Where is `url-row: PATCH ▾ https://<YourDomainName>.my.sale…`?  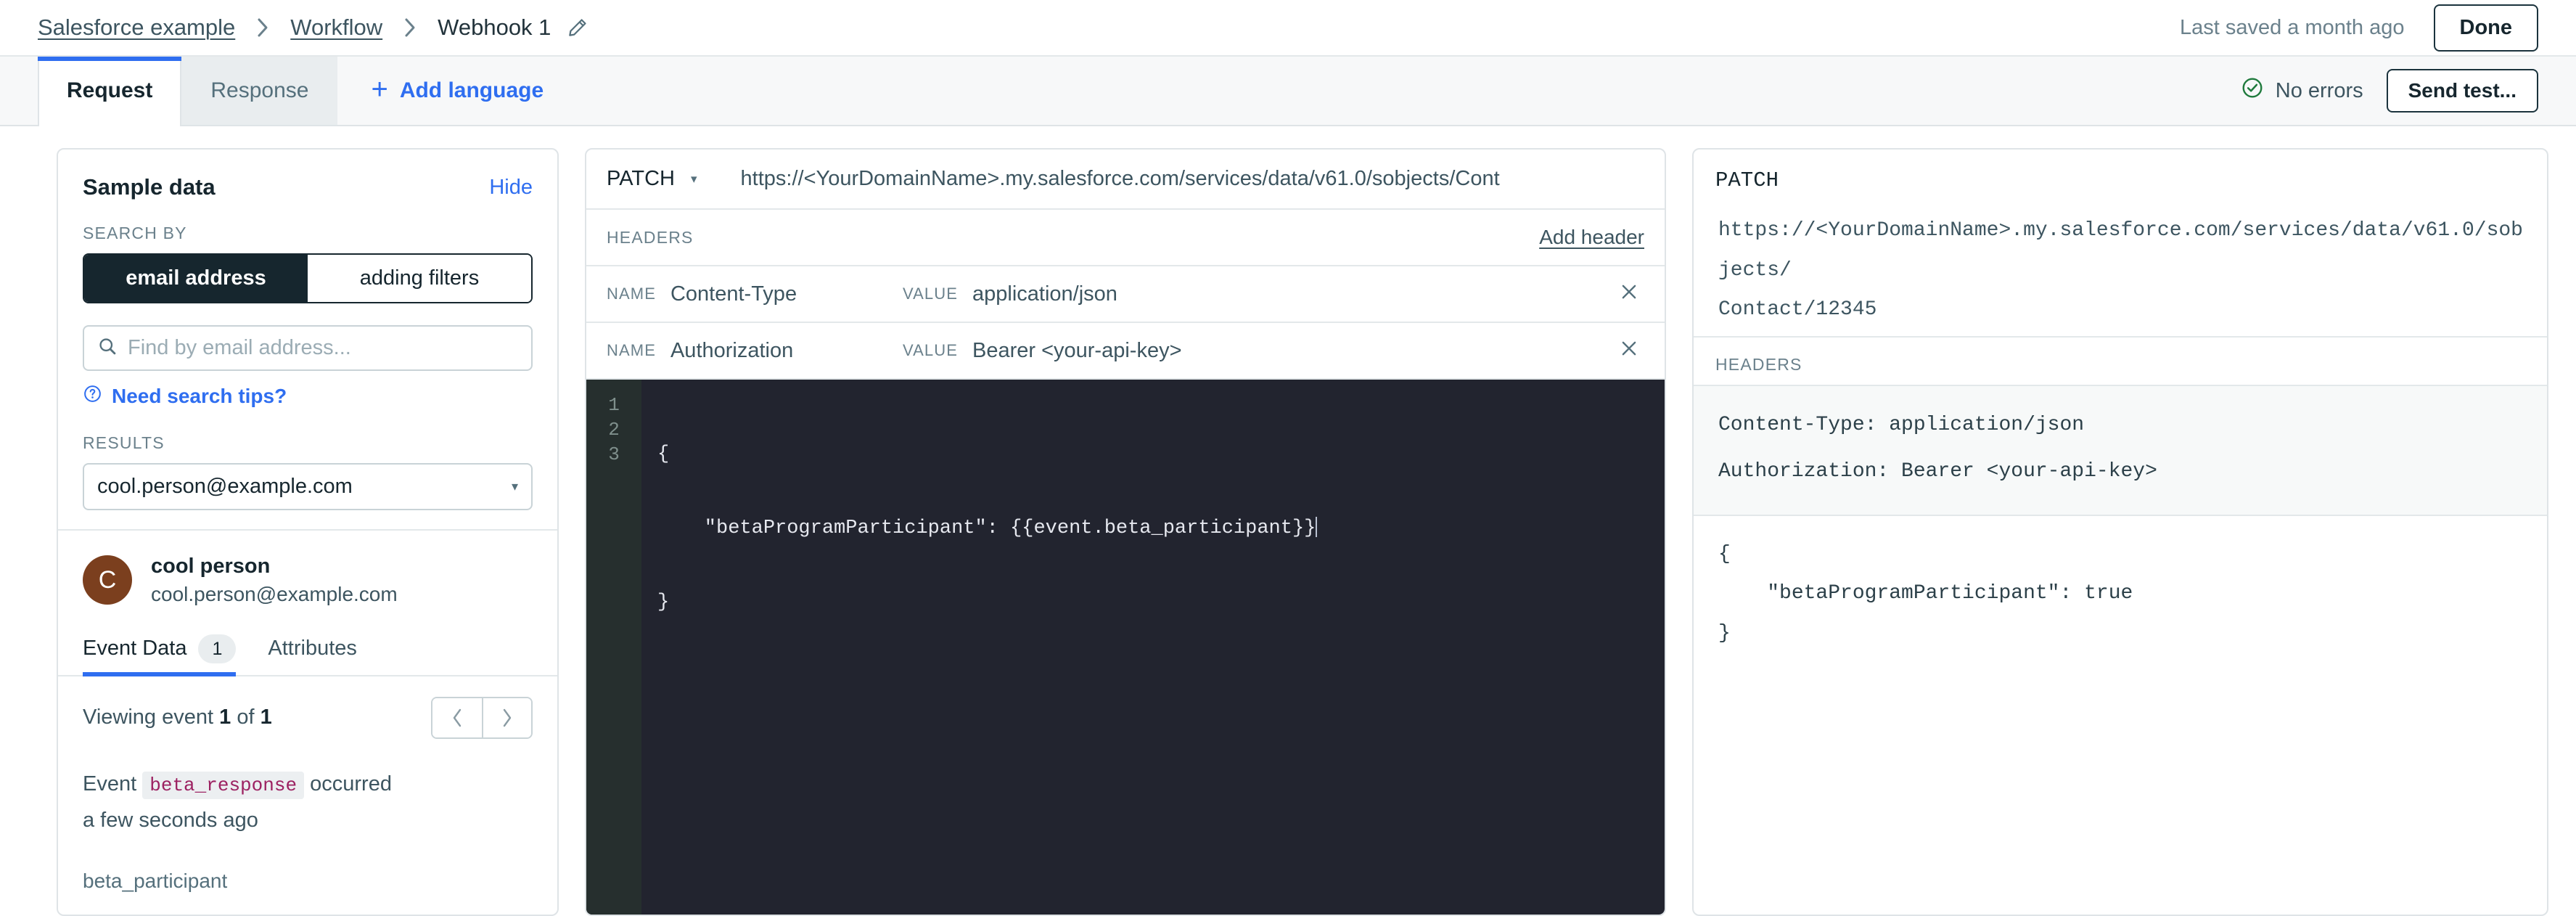
url-row: PATCH ▾ https://<YourDomainName>.my.sale… is located at coordinates (1125, 180).